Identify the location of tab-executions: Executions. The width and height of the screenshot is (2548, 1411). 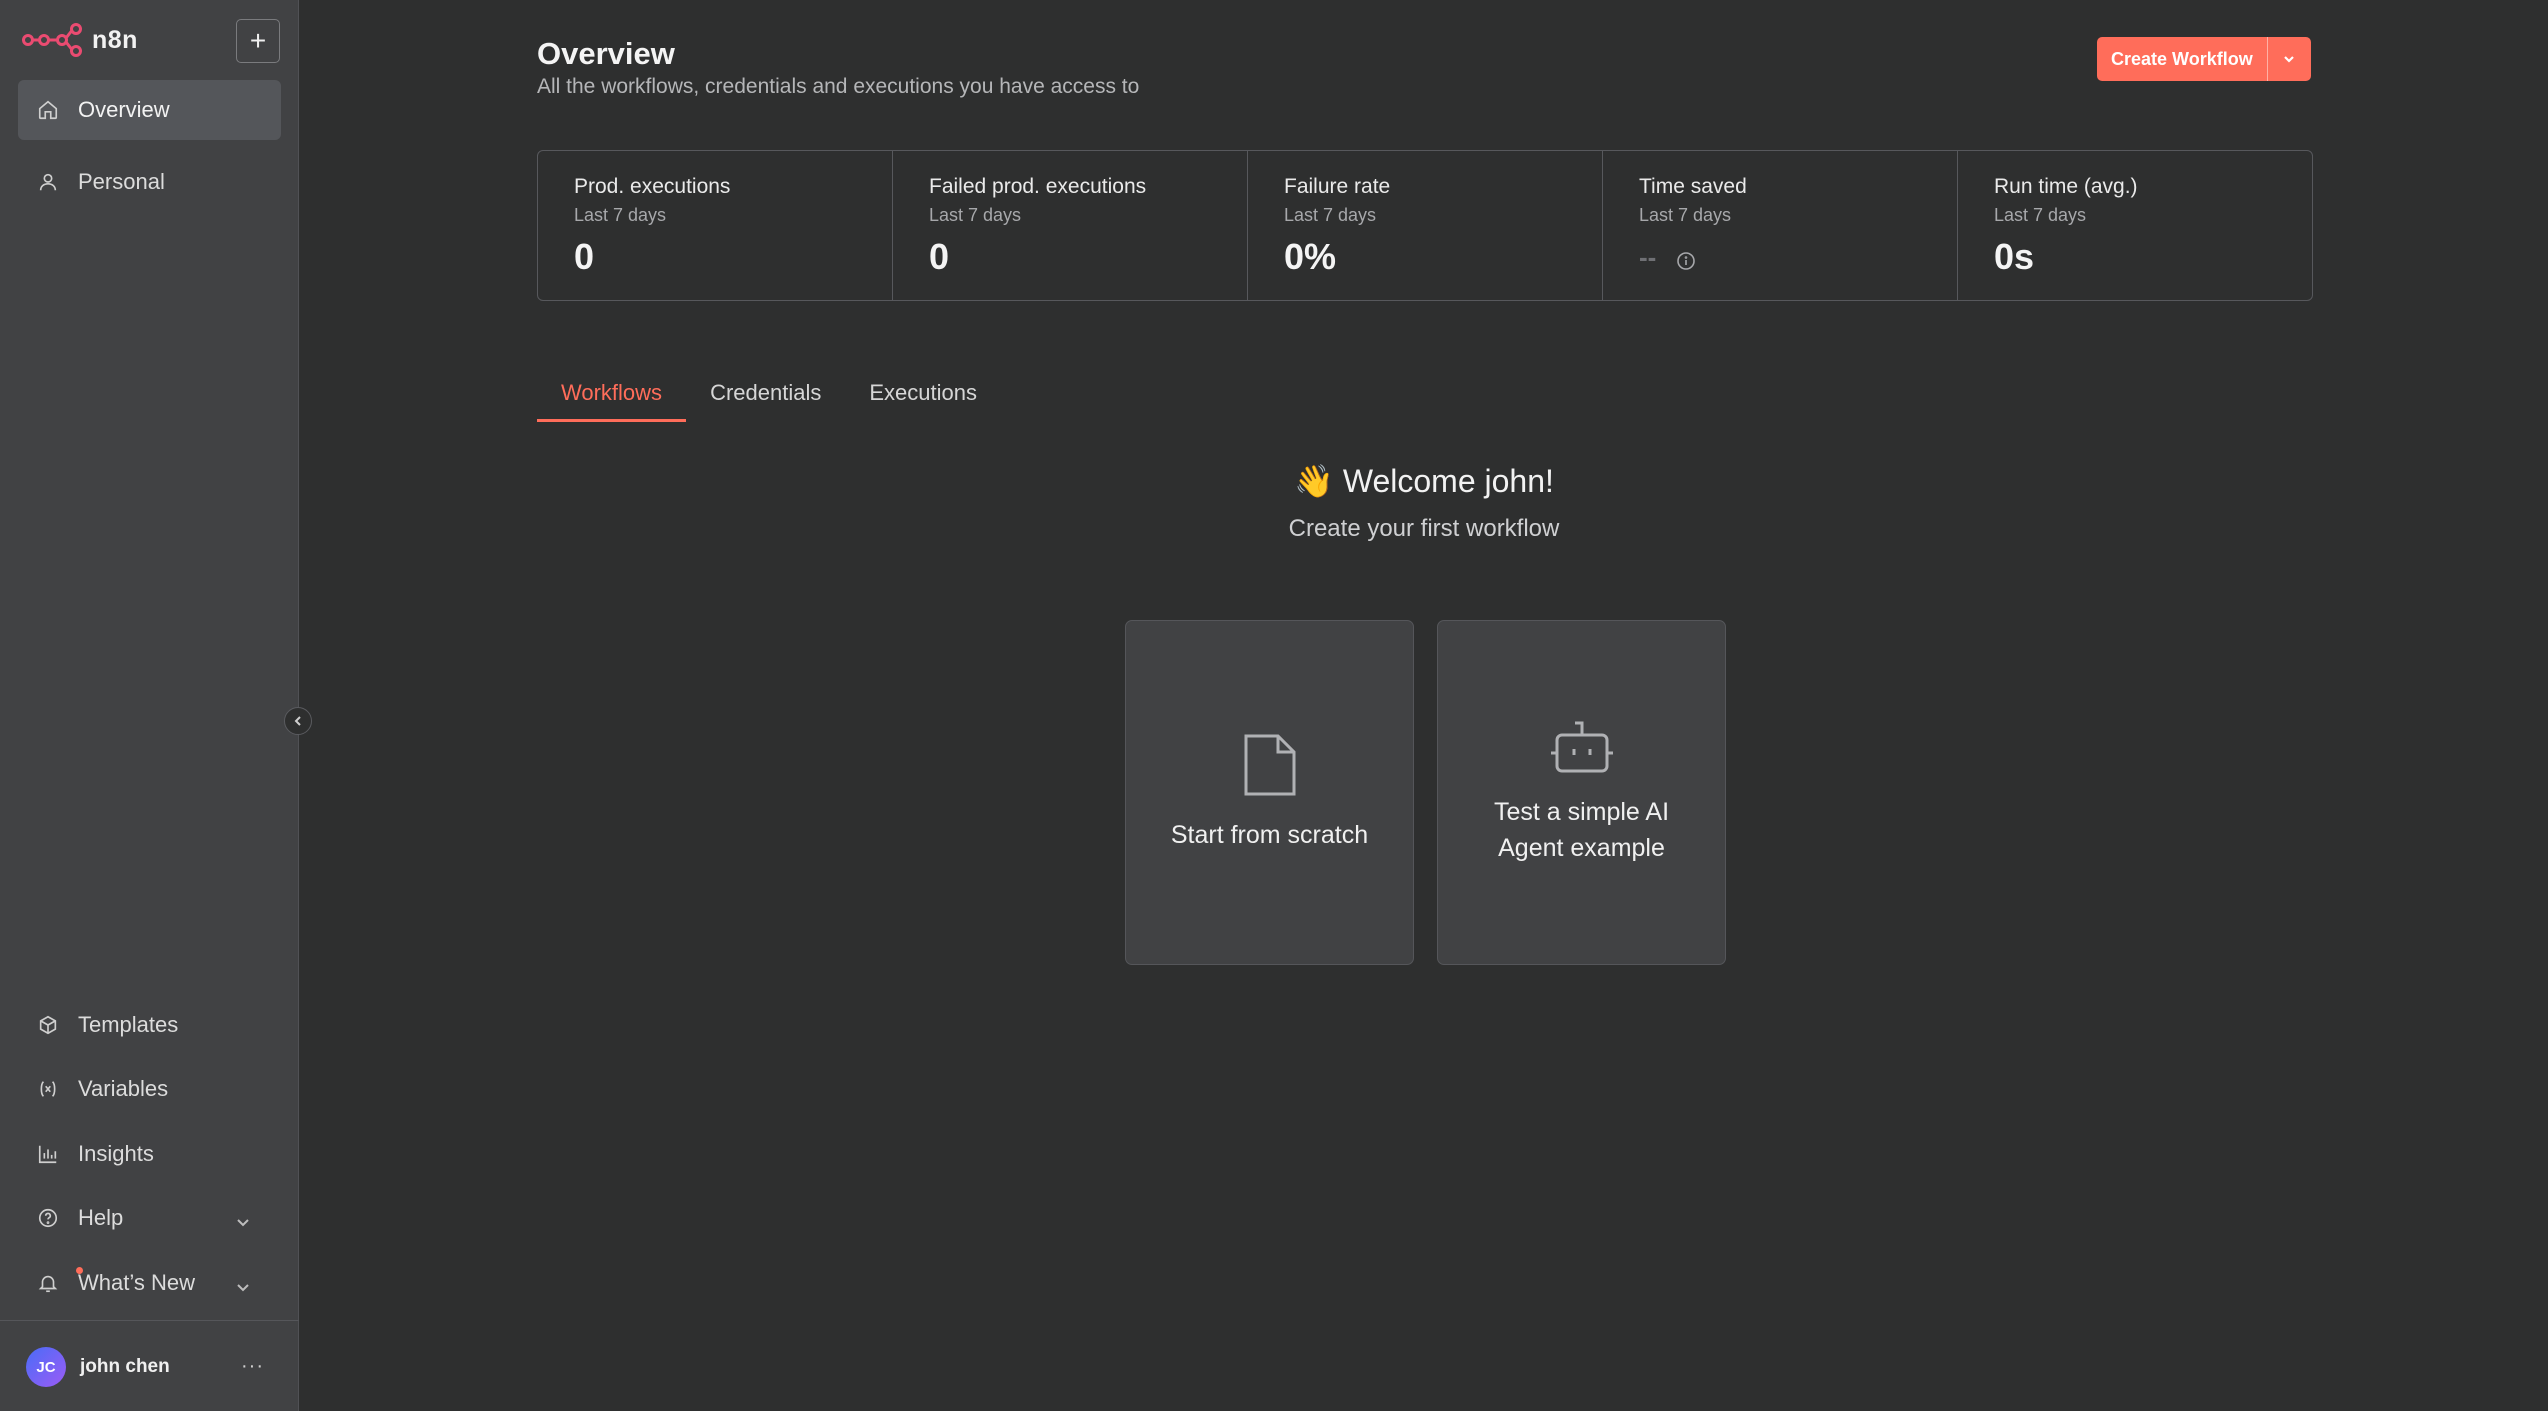
(923, 401).